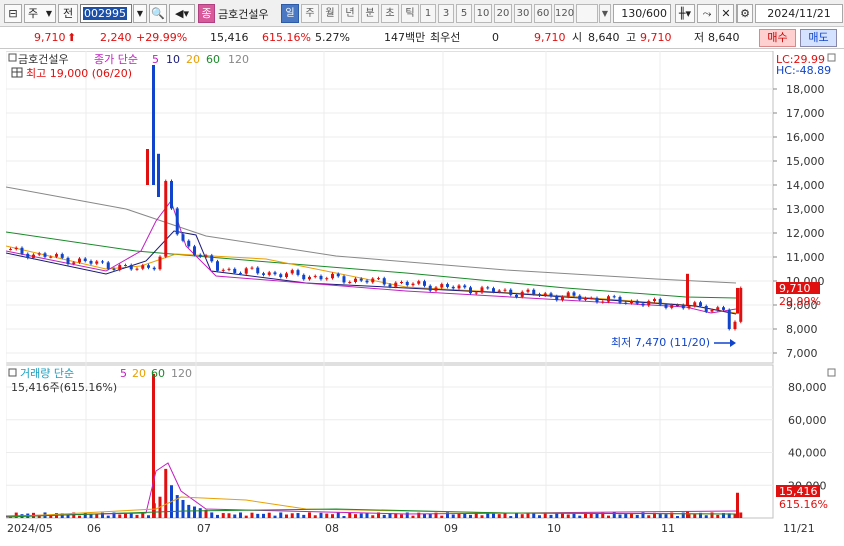  I want to click on prev-button: 전, so click(68, 13).